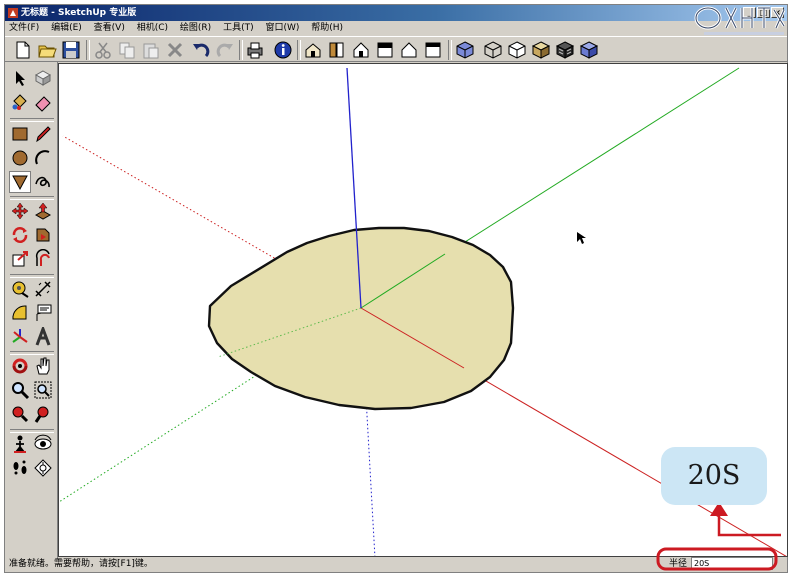  What do you see at coordinates (283, 50) in the screenshot?
I see `model-info-icon` at bounding box center [283, 50].